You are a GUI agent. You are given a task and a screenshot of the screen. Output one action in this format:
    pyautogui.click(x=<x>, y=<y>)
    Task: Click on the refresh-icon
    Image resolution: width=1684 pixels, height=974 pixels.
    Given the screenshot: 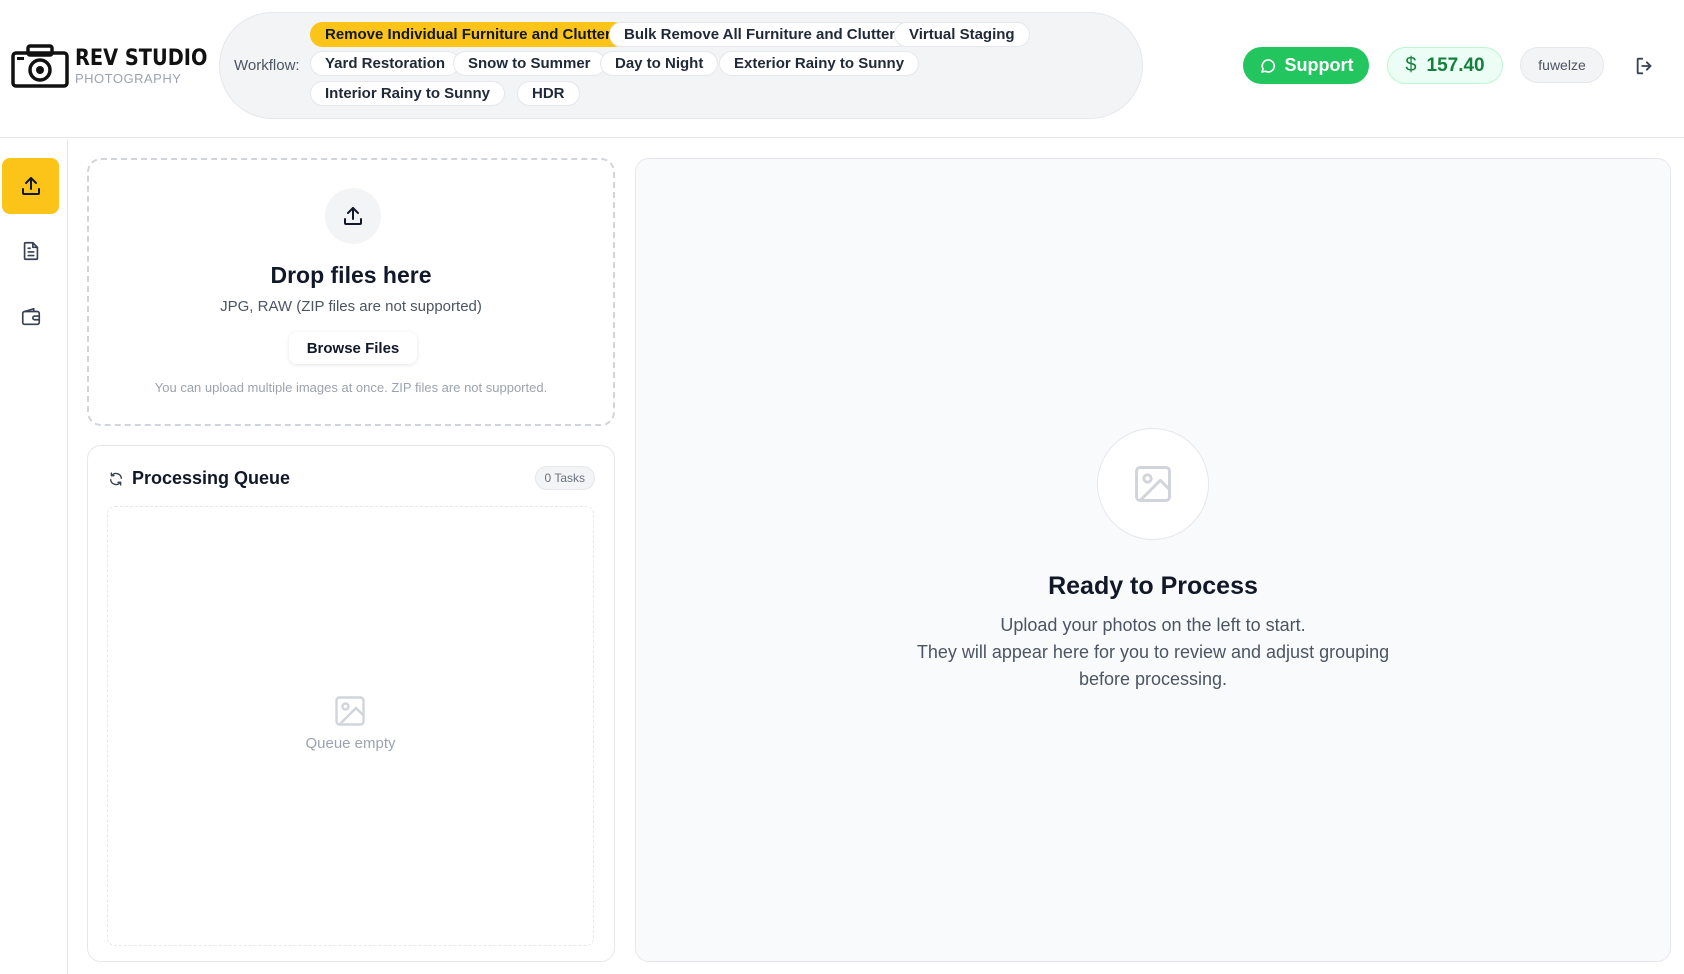 What is the action you would take?
    pyautogui.click(x=116, y=478)
    